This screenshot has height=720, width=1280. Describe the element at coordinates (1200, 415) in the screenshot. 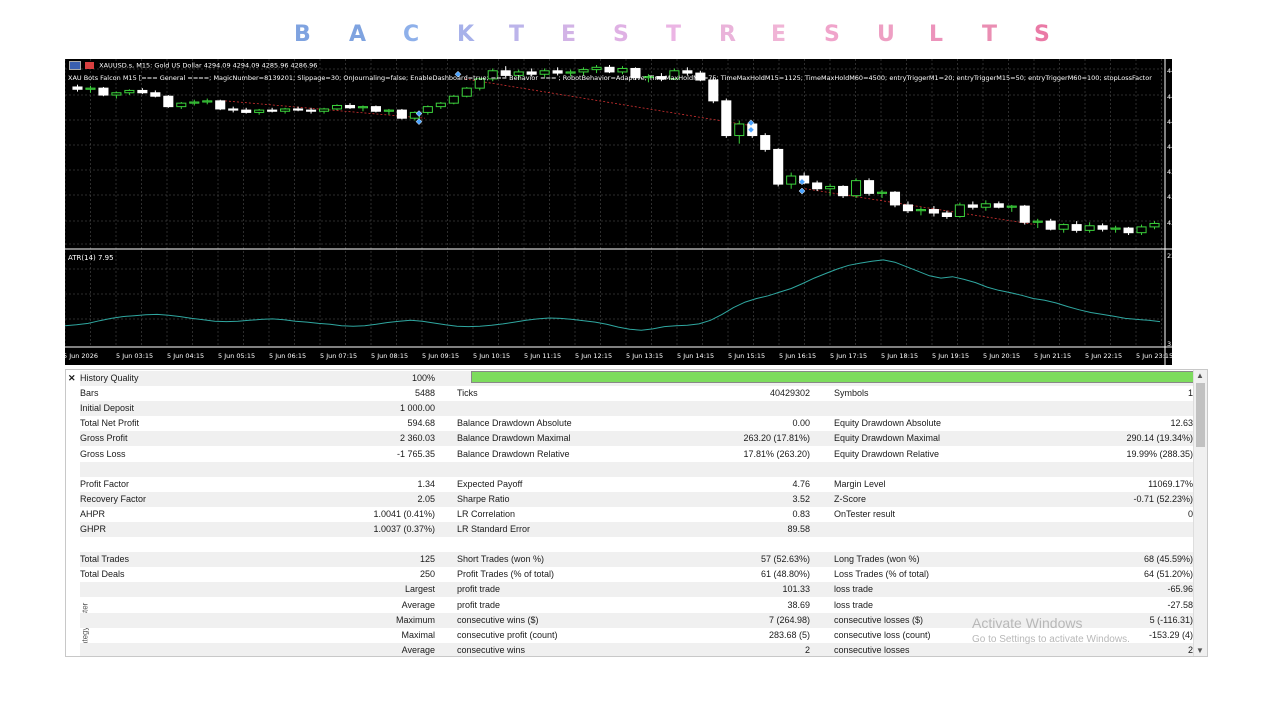

I see `scroll-thumb` at that location.